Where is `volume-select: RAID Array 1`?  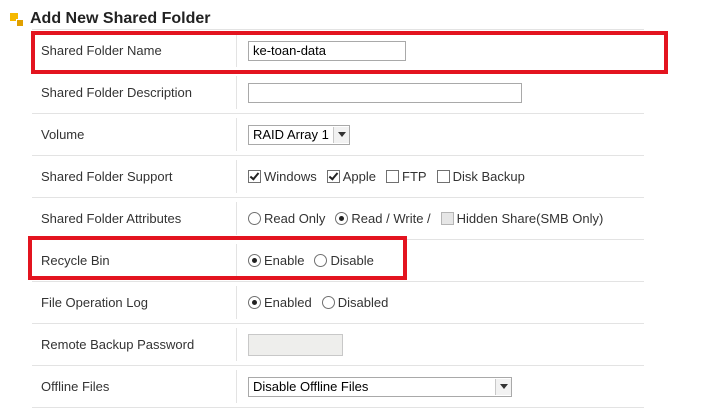
volume-select: RAID Array 1 is located at coordinates (299, 134).